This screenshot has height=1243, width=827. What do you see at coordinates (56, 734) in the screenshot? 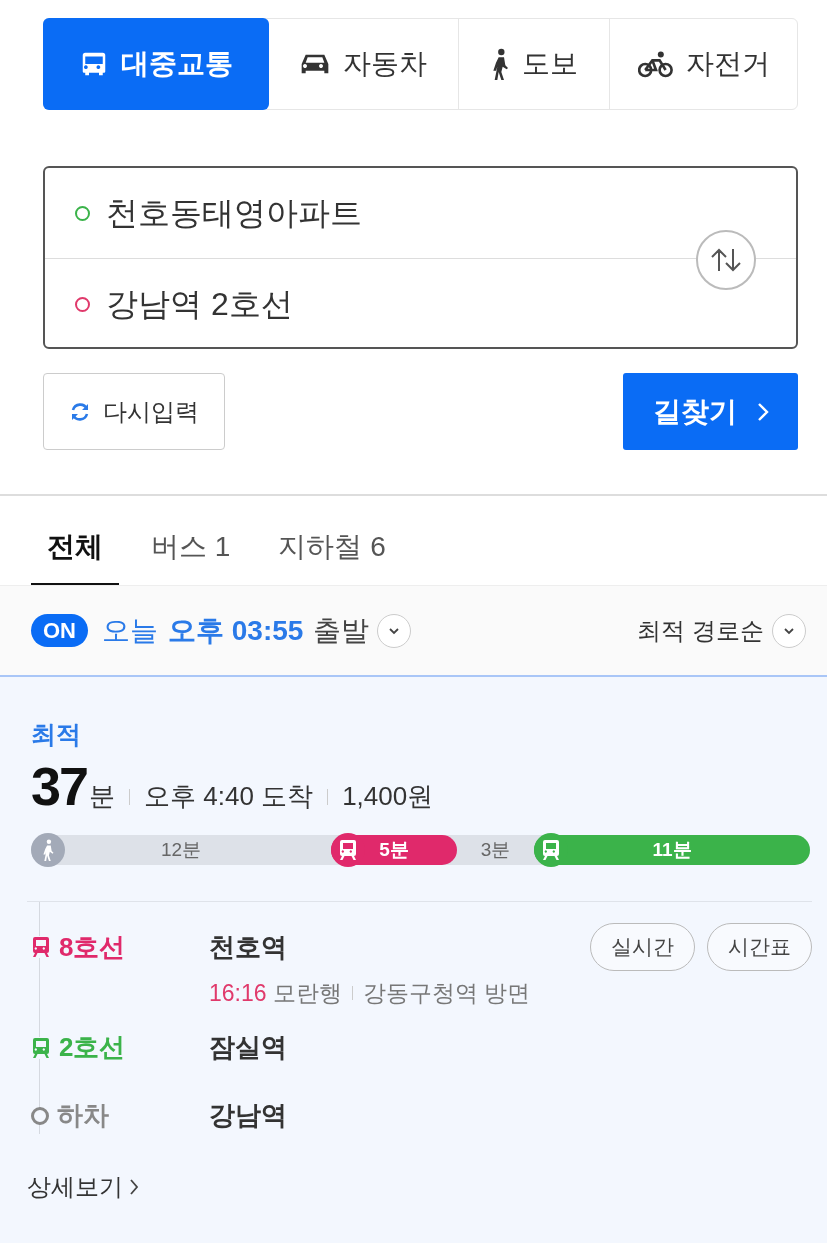
I see `best-route-label: 최적` at bounding box center [56, 734].